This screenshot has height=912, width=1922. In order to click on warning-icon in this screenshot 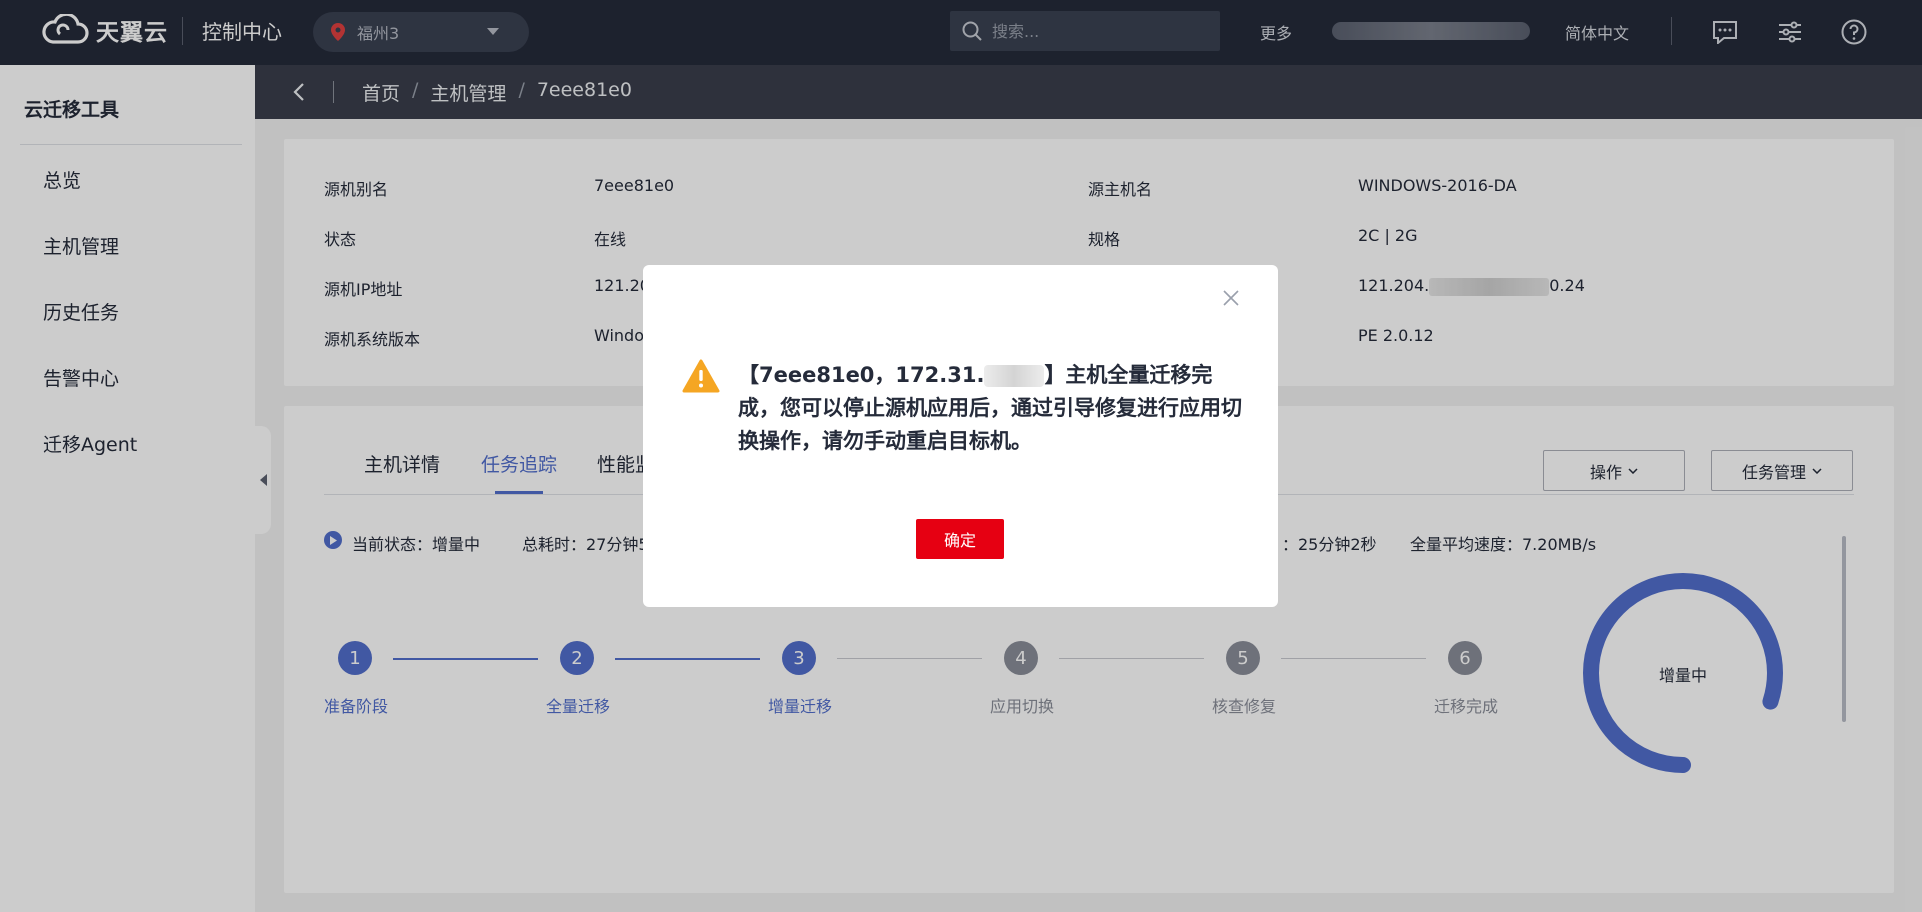, I will do `click(701, 378)`.